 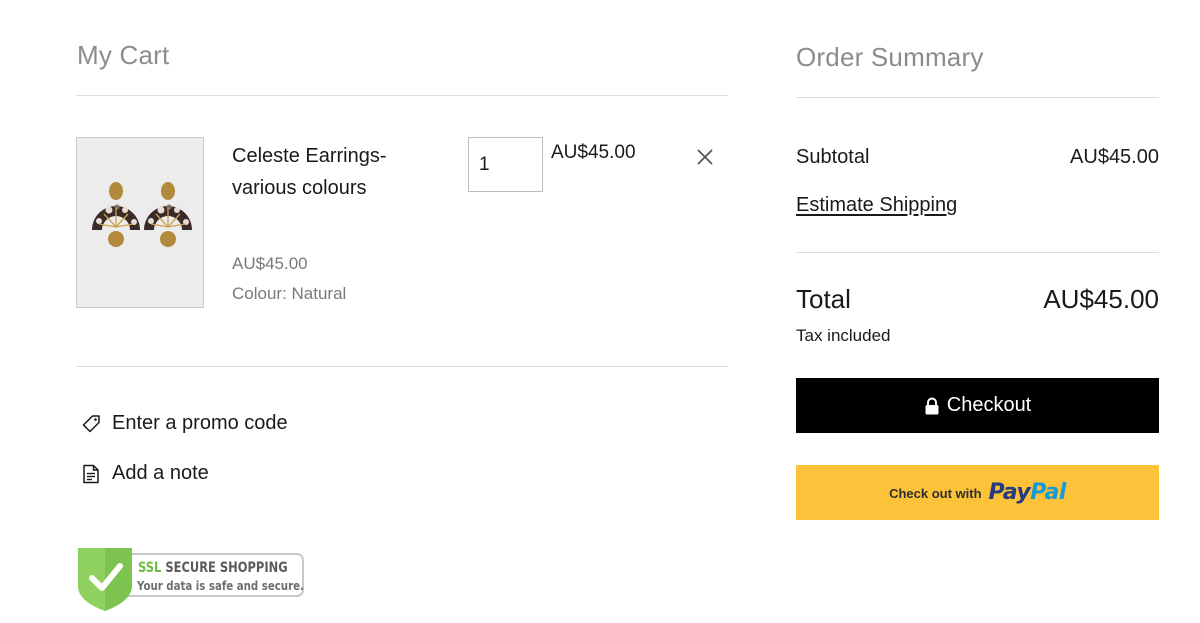 What do you see at coordinates (105, 579) in the screenshot?
I see `shield-check-icon` at bounding box center [105, 579].